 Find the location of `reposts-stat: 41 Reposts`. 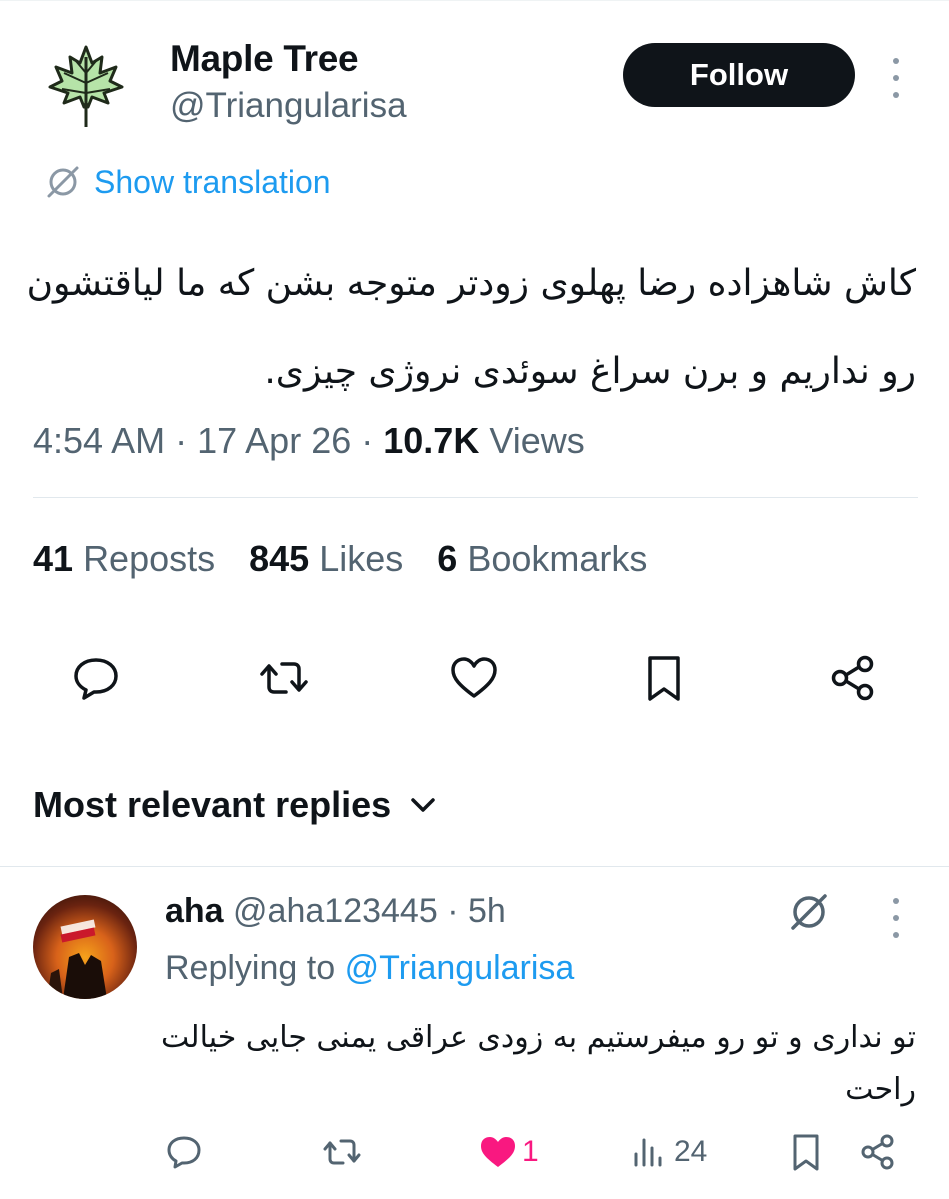

reposts-stat: 41 Reposts is located at coordinates (124, 559).